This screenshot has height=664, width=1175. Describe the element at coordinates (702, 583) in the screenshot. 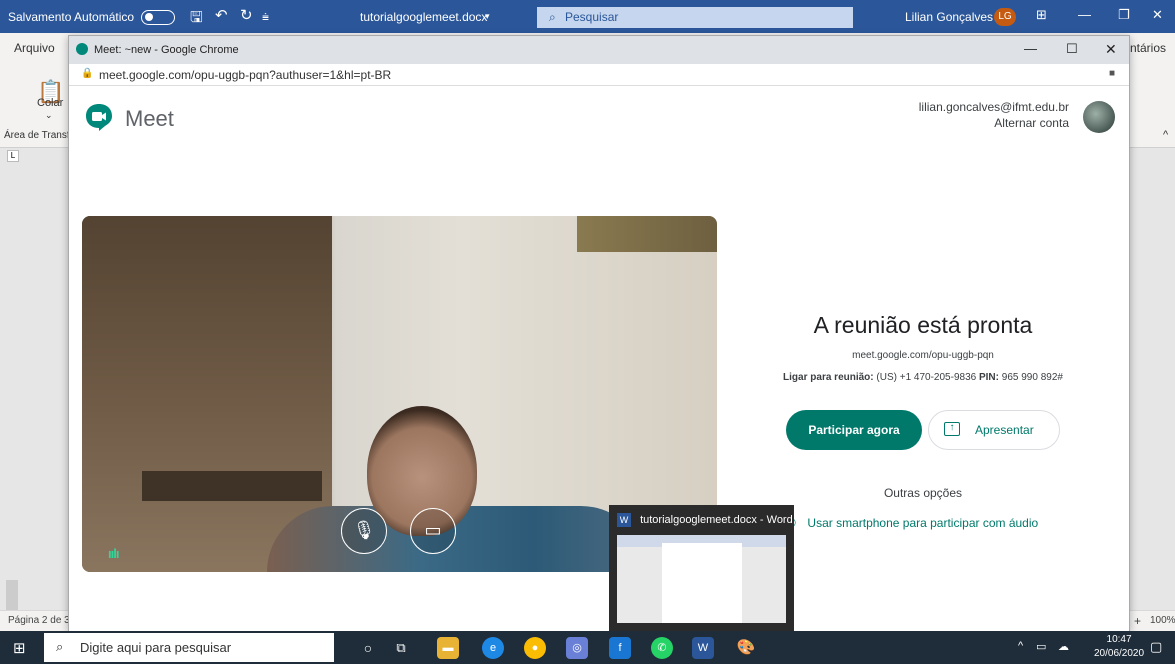

I see `thumbnail-page` at that location.